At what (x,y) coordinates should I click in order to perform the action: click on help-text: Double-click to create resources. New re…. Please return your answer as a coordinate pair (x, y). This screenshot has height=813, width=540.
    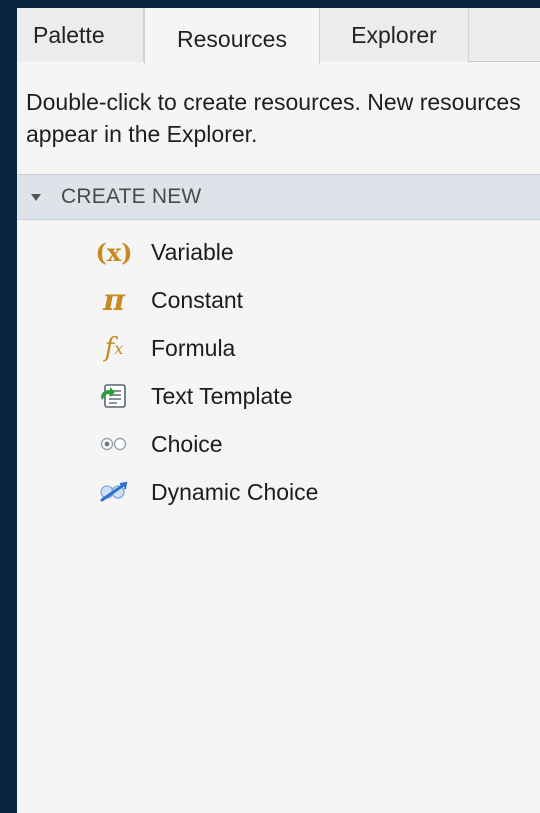
    Looking at the image, I should click on (273, 118).